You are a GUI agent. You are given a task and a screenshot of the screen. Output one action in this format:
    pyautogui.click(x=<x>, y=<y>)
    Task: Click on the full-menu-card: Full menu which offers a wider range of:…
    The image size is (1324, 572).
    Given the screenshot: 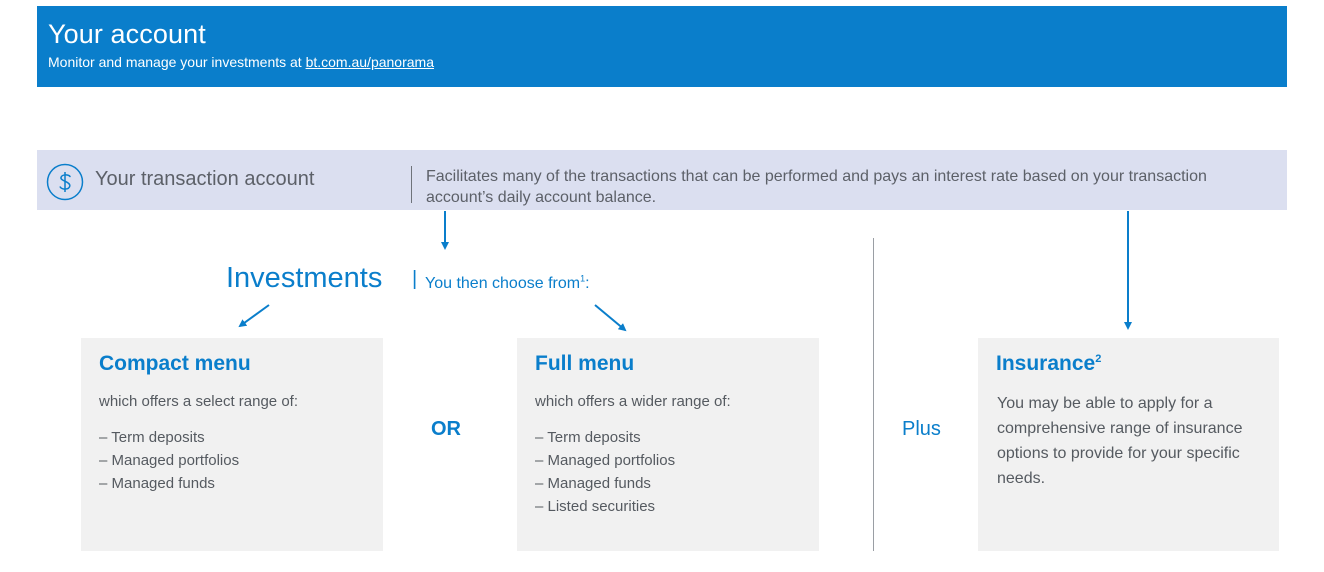 What is the action you would take?
    pyautogui.click(x=668, y=444)
    